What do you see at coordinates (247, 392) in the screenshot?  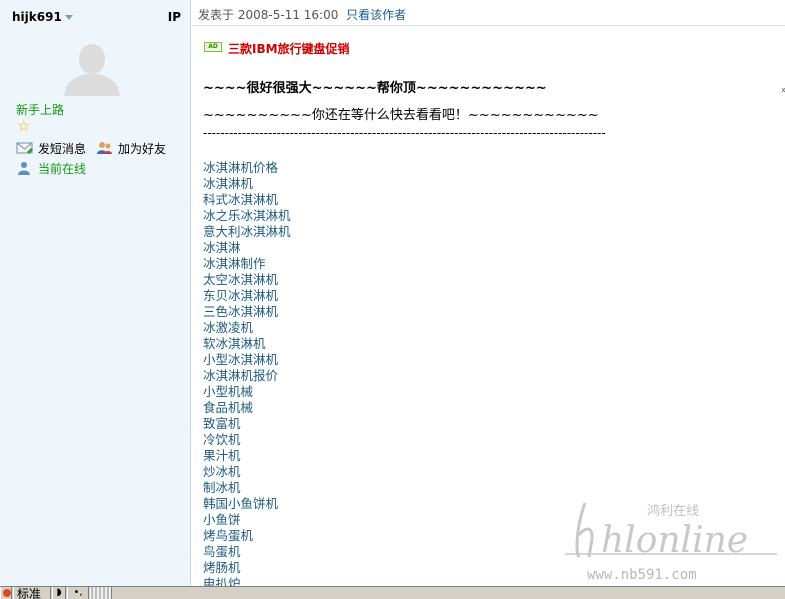 I see `keyword-link: 小型机械` at bounding box center [247, 392].